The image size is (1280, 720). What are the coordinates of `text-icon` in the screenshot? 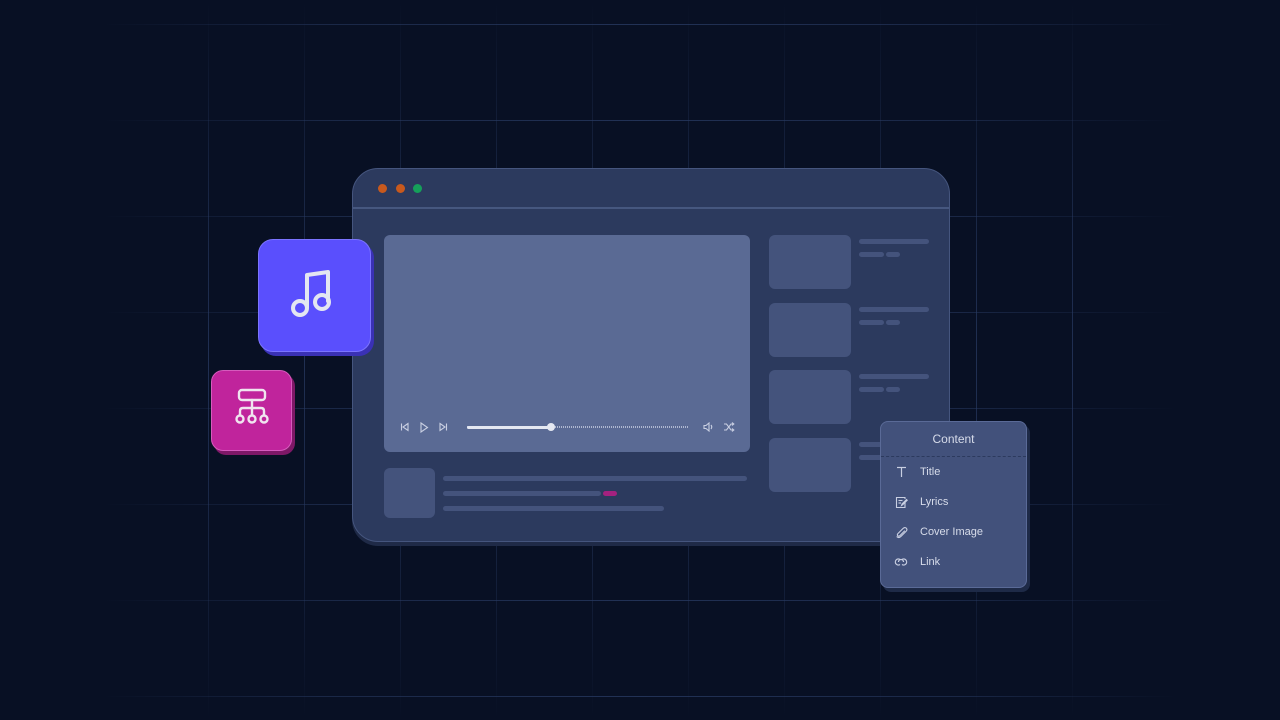 It's located at (901, 472).